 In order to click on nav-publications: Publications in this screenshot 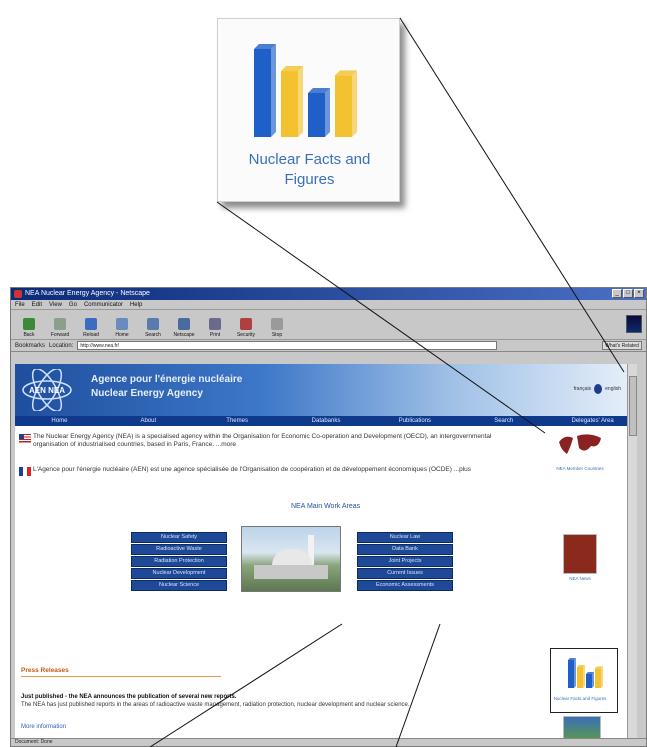, I will do `click(414, 421)`.